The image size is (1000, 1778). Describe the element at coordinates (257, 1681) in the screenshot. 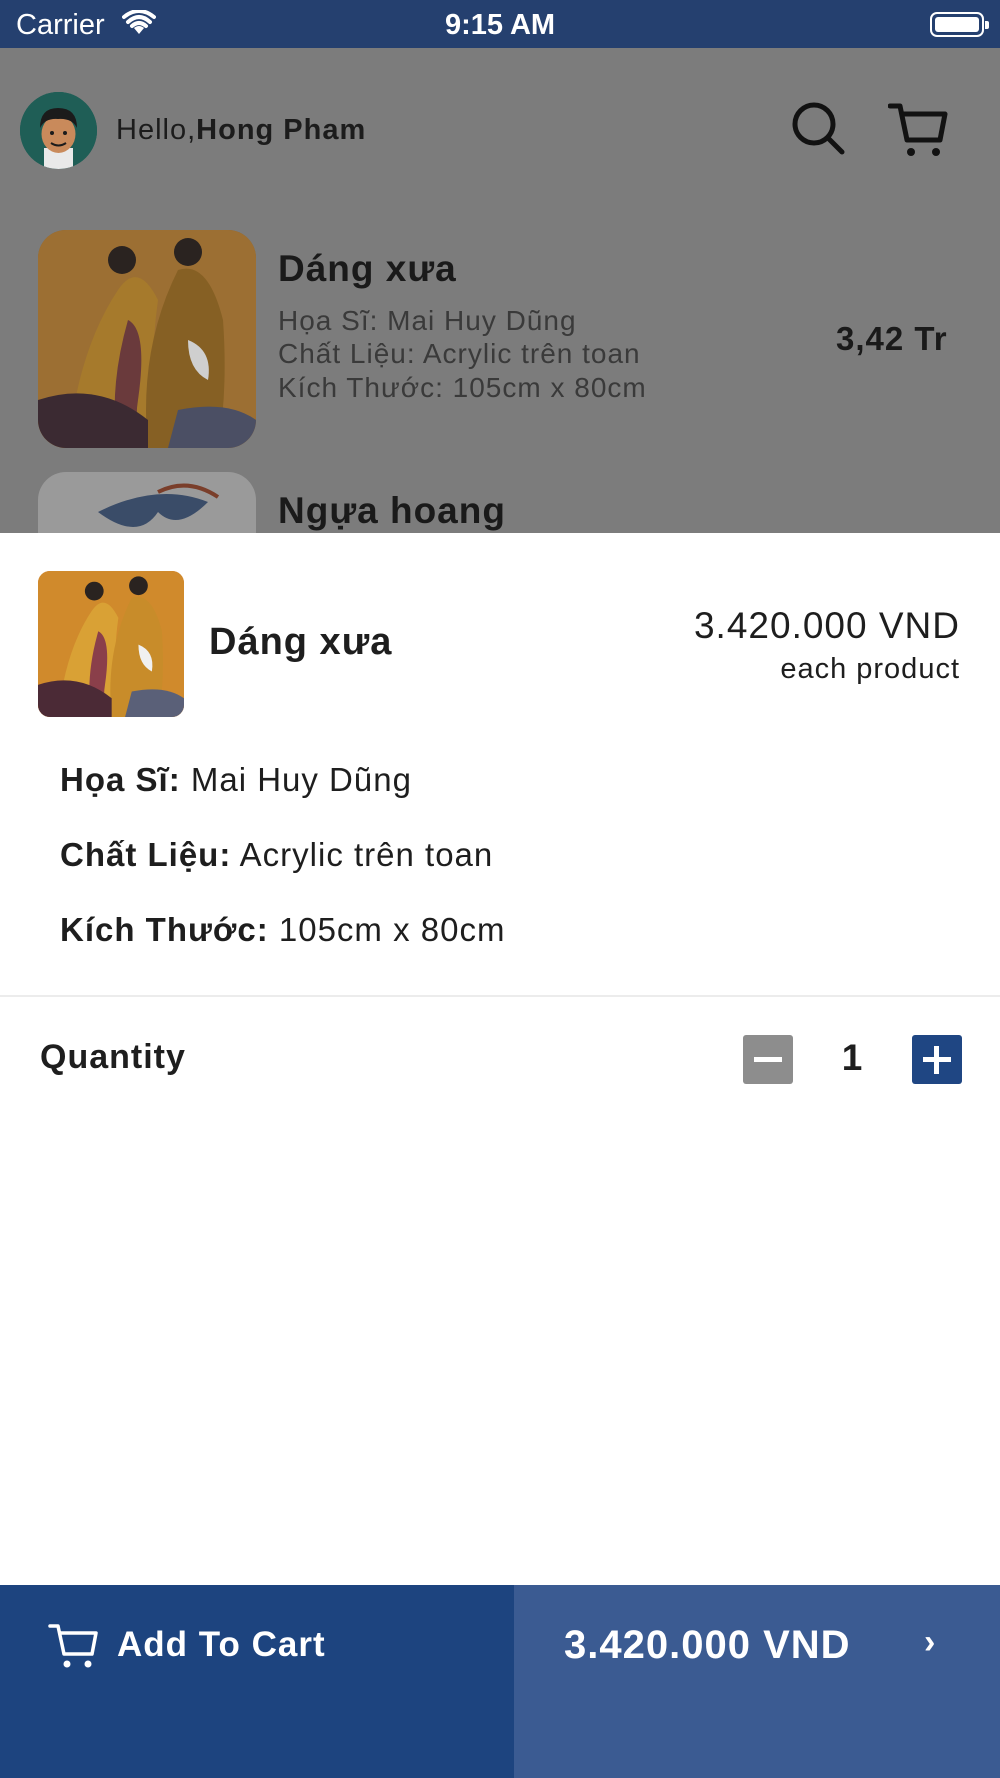

I see `add-to-cart-button: Add To Cart` at that location.